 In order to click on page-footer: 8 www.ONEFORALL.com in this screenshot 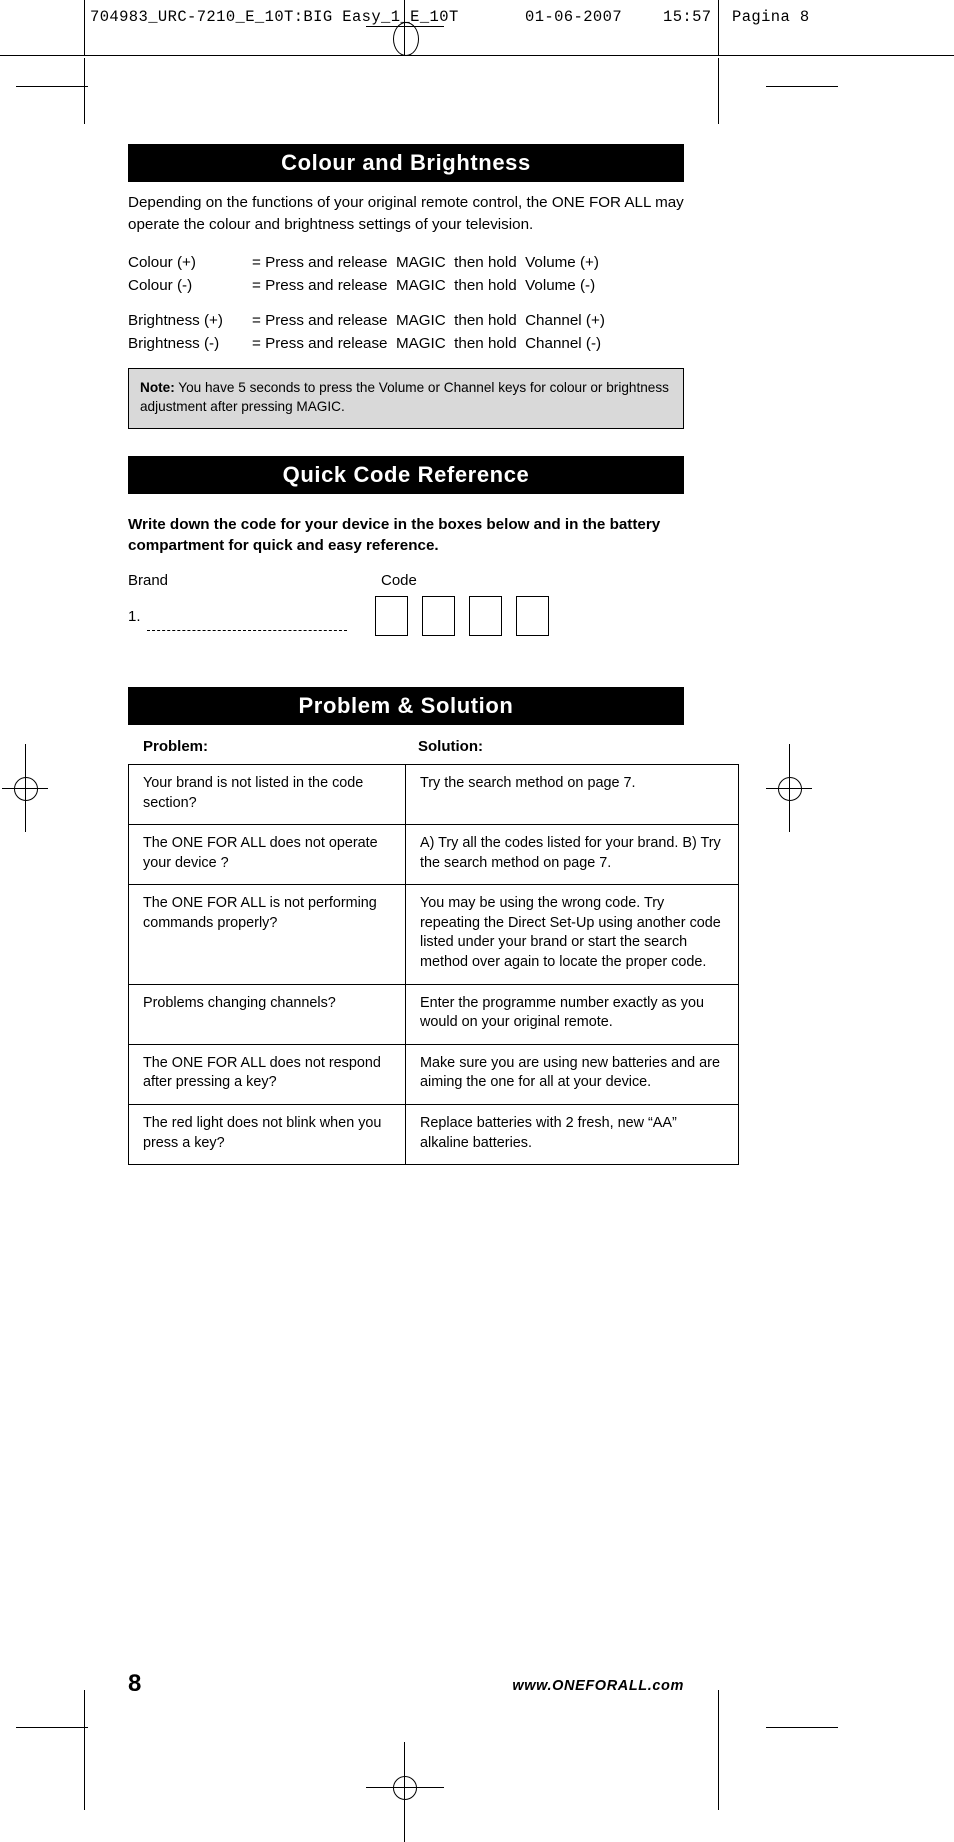, I will do `click(406, 1680)`.